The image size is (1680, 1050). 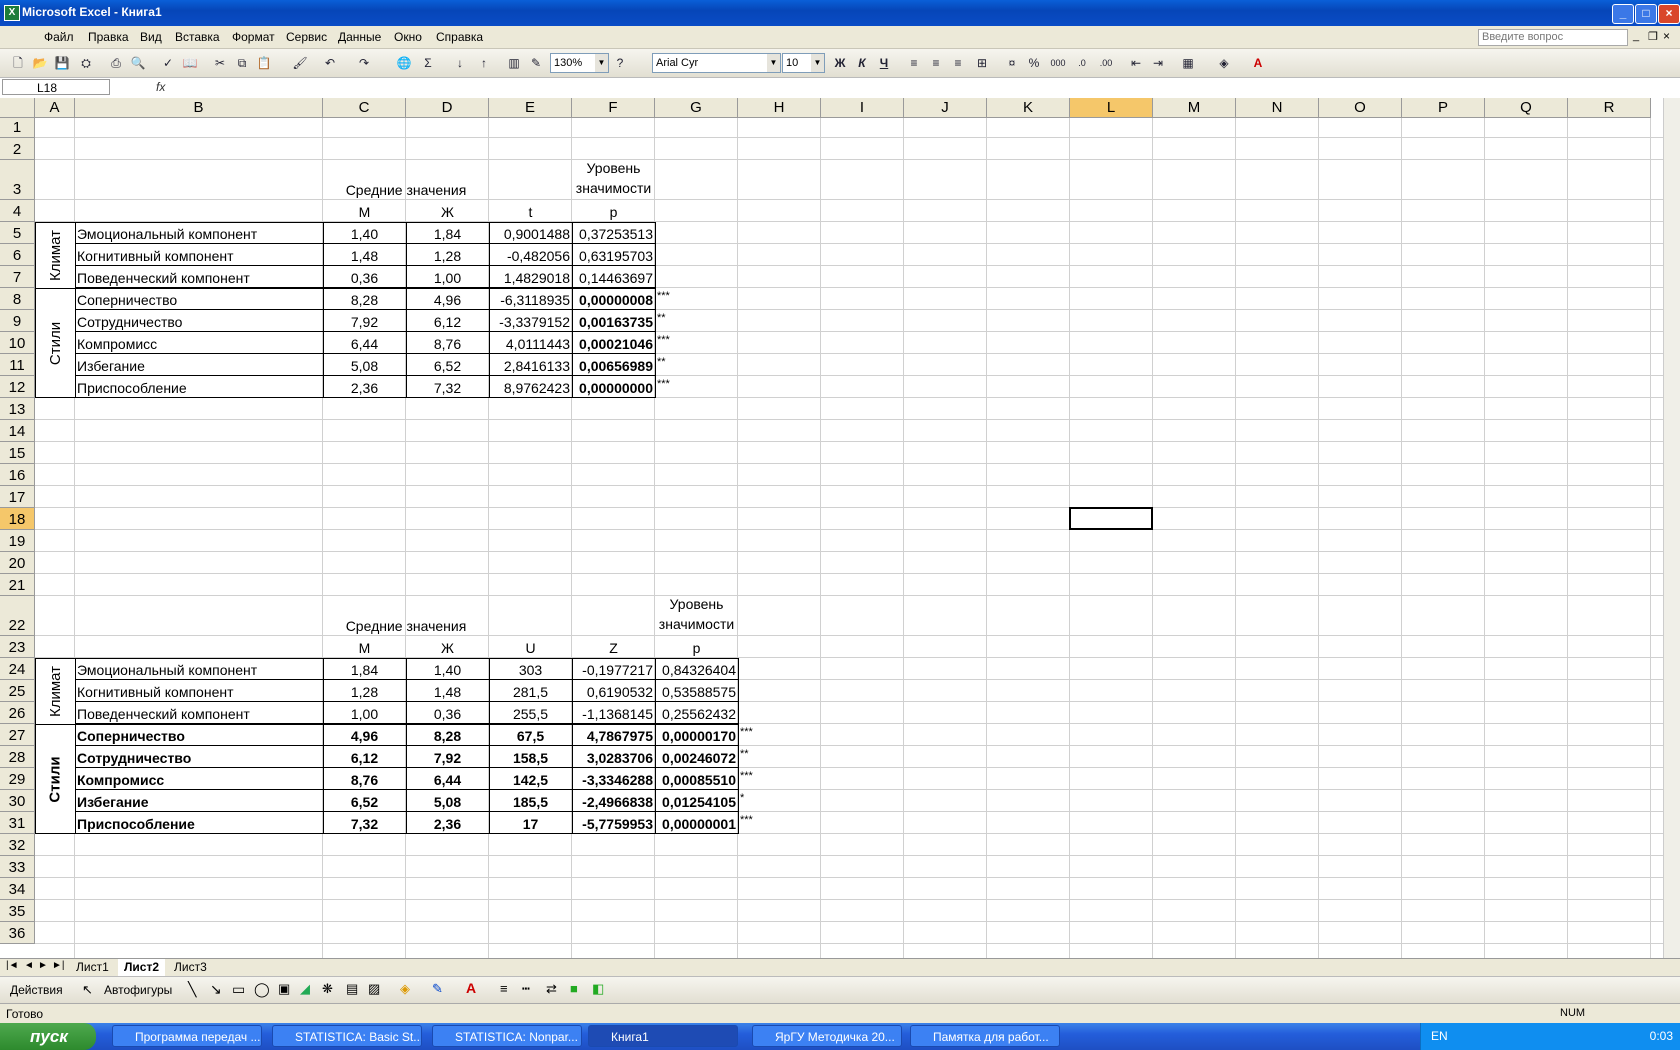 I want to click on sheet-nav-last-icon: ►|, so click(x=58, y=965).